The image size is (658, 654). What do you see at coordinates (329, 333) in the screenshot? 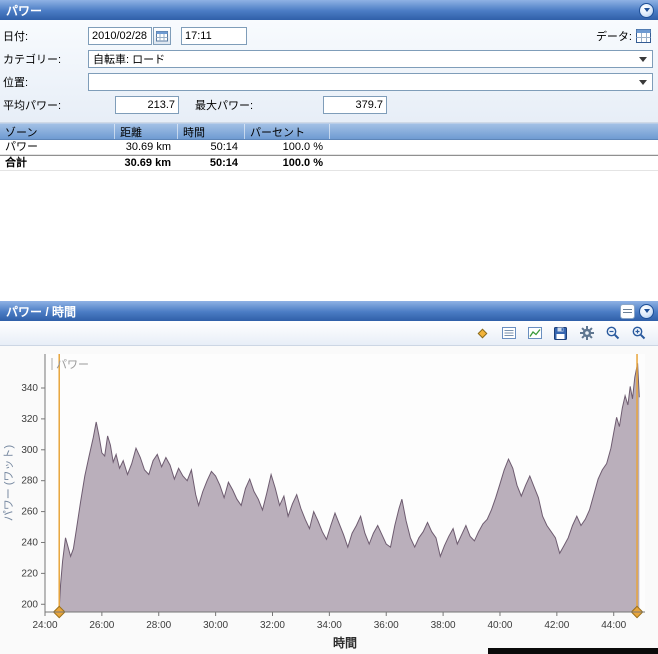
I see `chart-toolbar` at bounding box center [329, 333].